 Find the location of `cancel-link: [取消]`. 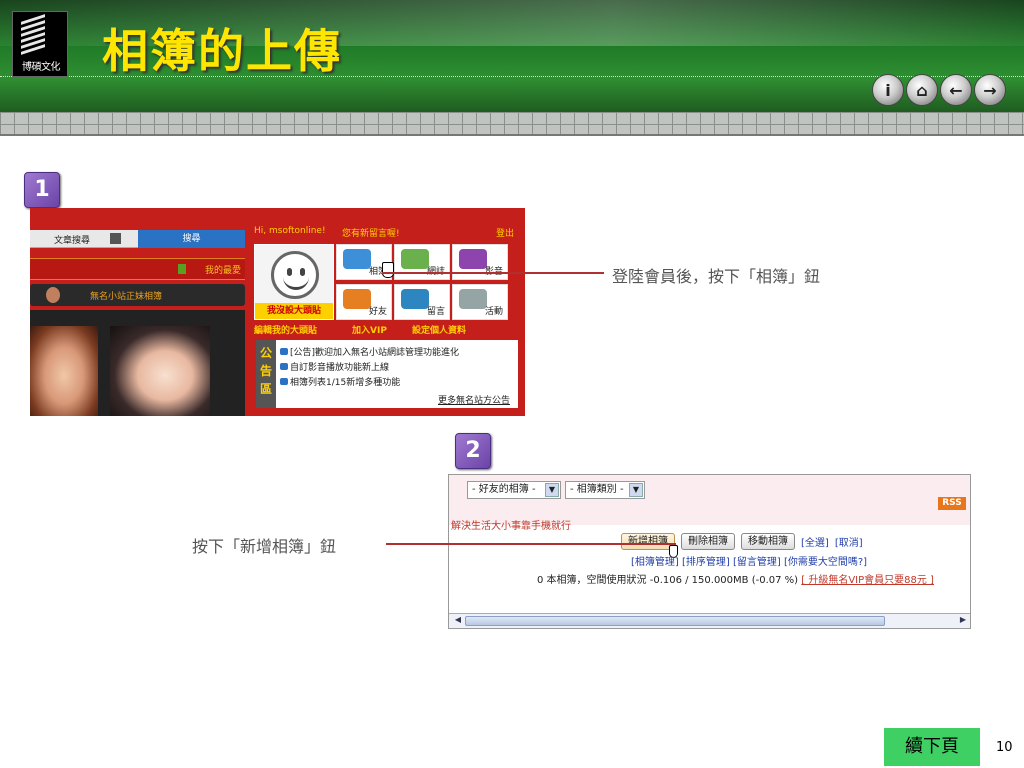

cancel-link: [取消] is located at coordinates (849, 541).